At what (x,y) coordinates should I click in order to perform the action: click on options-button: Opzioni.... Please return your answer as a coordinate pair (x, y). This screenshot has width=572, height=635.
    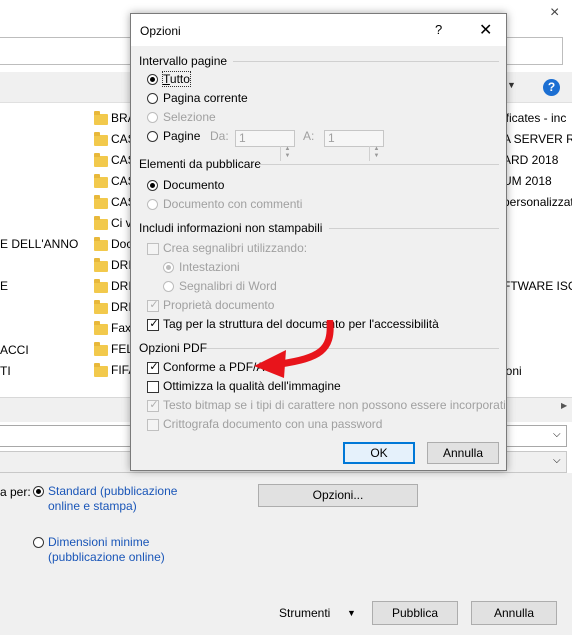
    Looking at the image, I should click on (338, 495).